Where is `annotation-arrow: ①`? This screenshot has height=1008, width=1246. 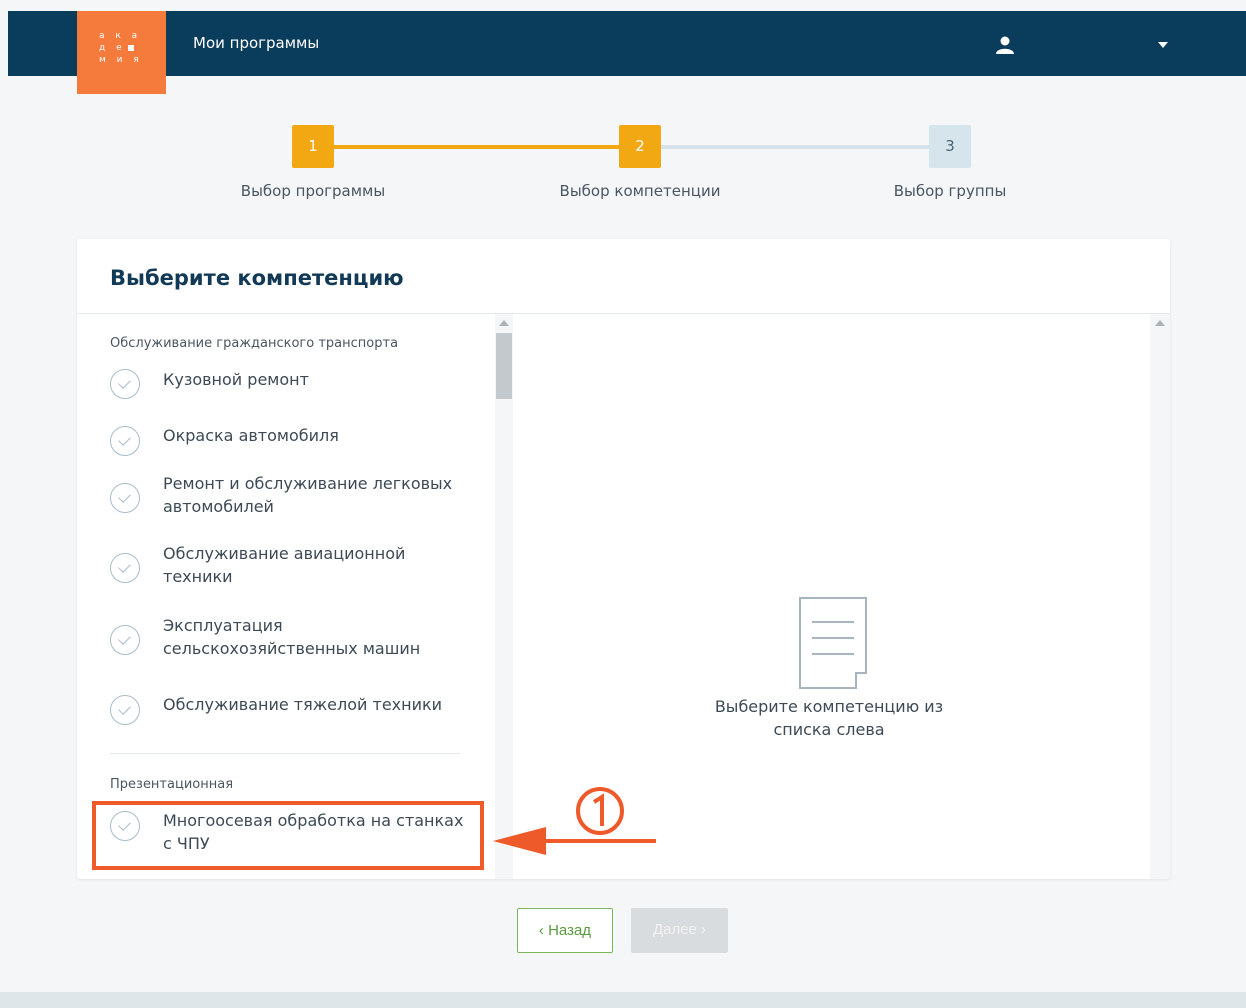 annotation-arrow: ① is located at coordinates (573, 820).